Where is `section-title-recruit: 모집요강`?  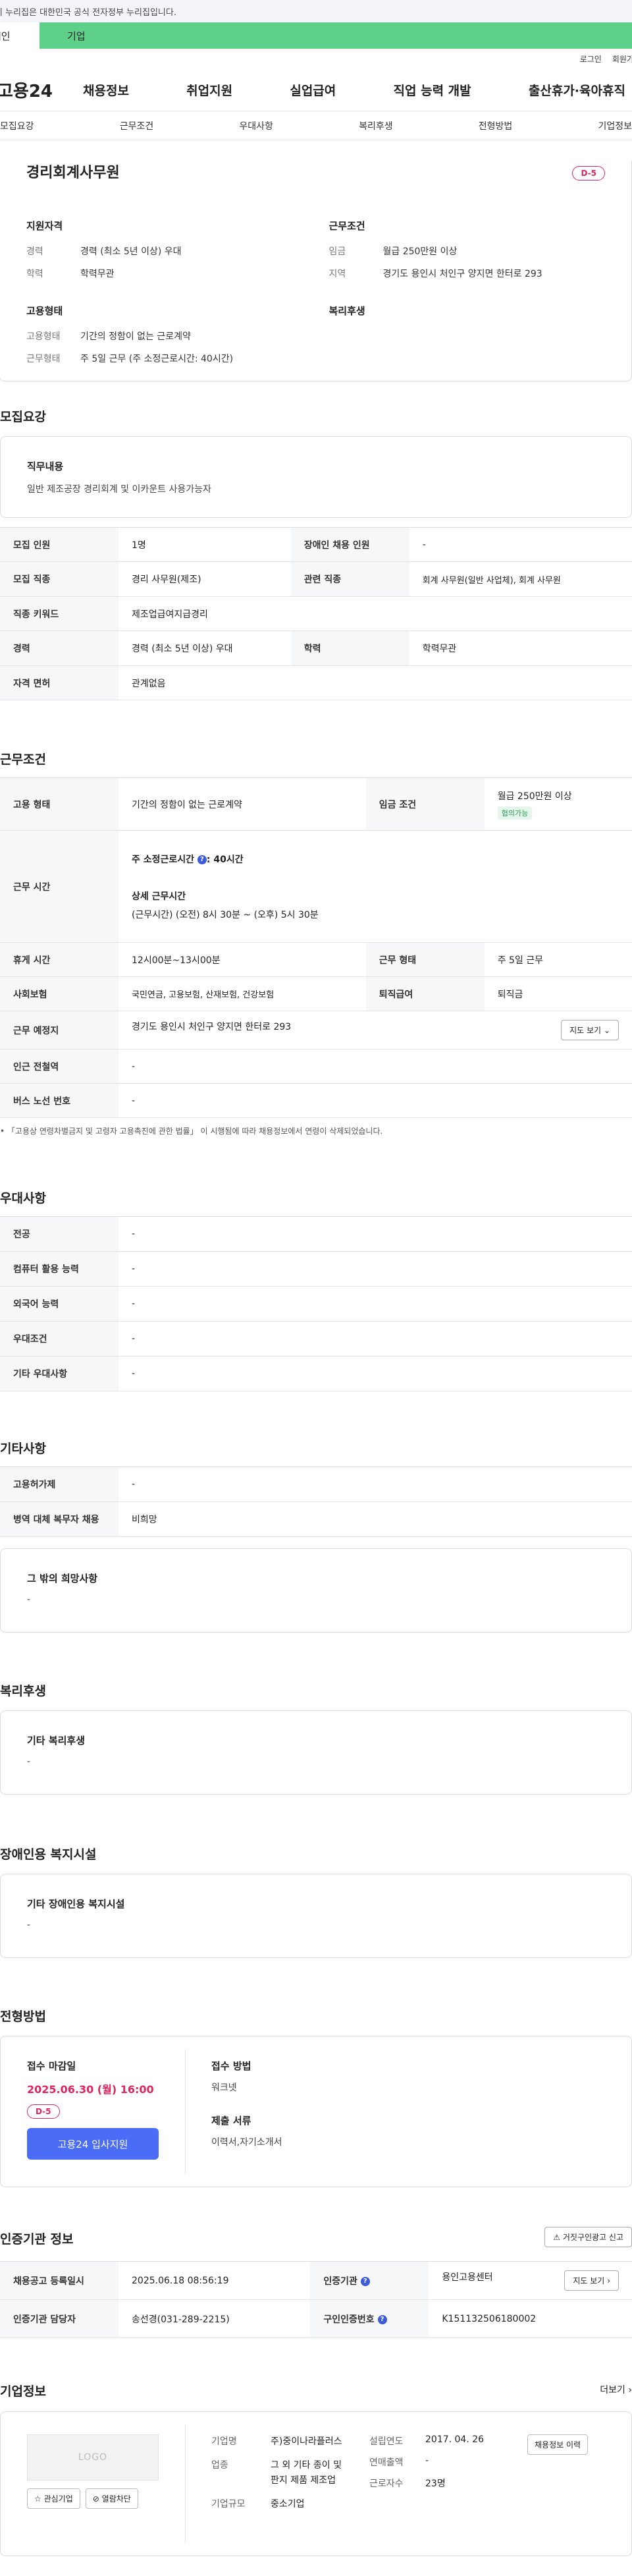 section-title-recruit: 모집요강 is located at coordinates (23, 417).